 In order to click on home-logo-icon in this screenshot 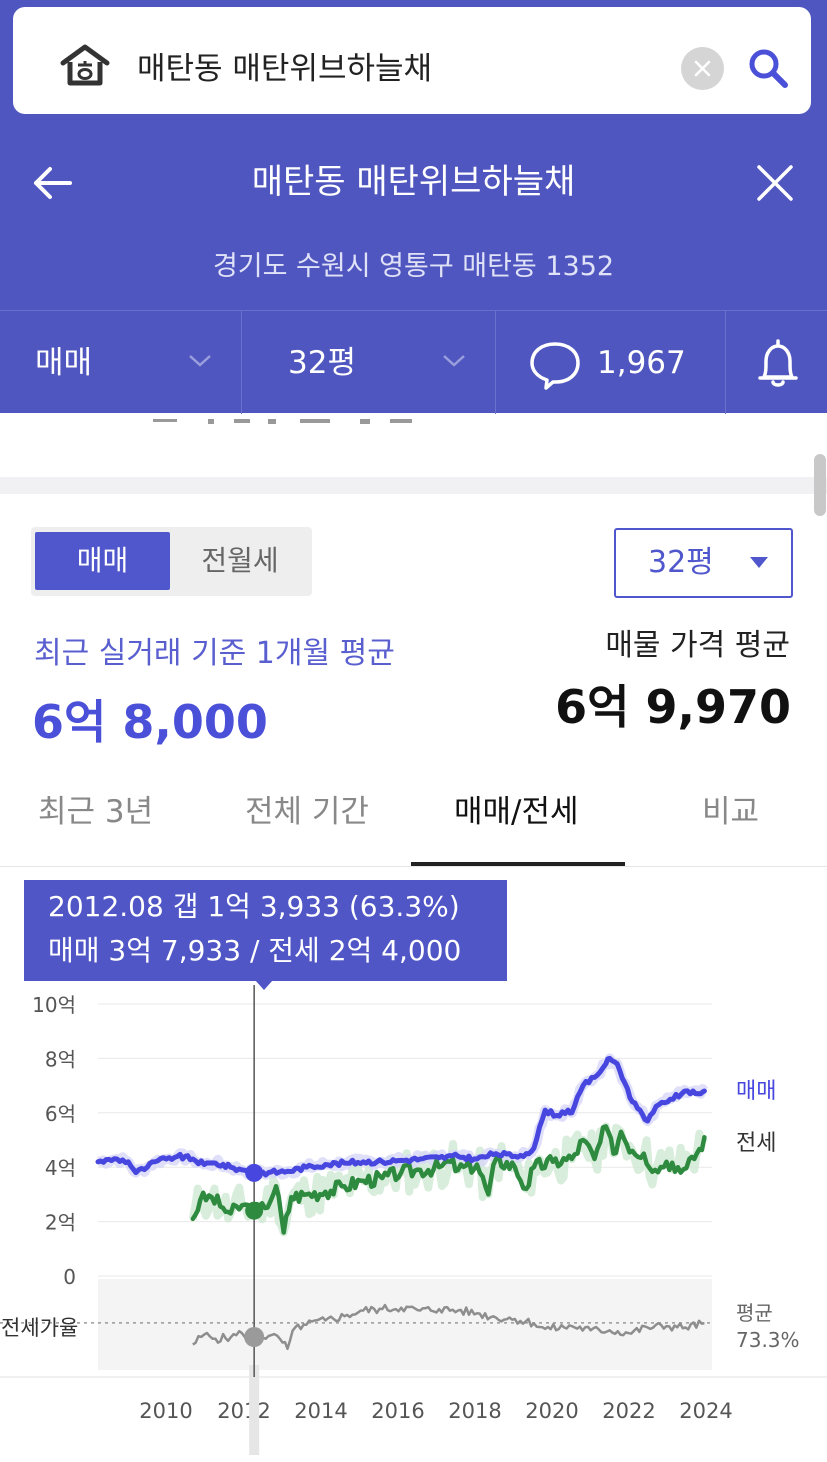, I will do `click(85, 65)`.